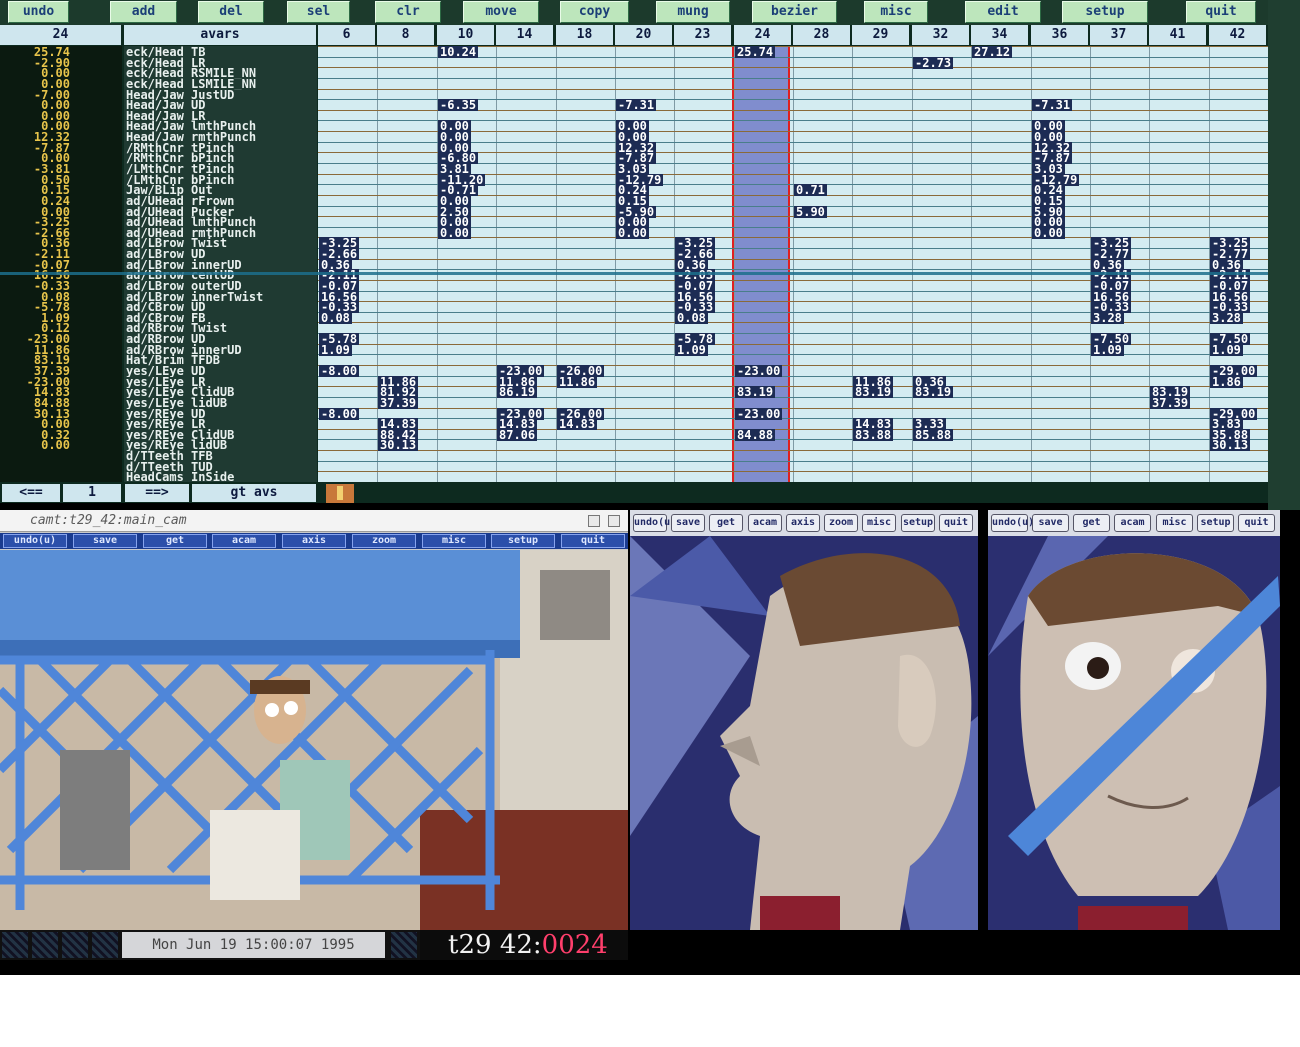  I want to click on prev-page-button: <==, so click(31, 493).